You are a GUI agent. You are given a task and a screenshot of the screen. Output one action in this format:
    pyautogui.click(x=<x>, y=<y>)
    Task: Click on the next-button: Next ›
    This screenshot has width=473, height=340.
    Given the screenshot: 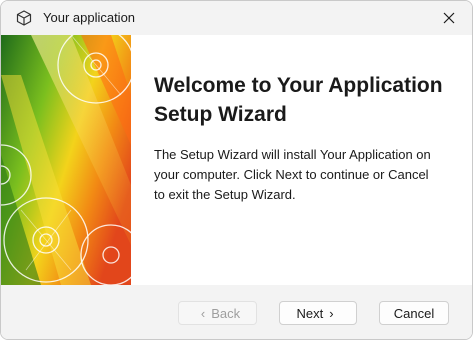 What is the action you would take?
    pyautogui.click(x=318, y=313)
    